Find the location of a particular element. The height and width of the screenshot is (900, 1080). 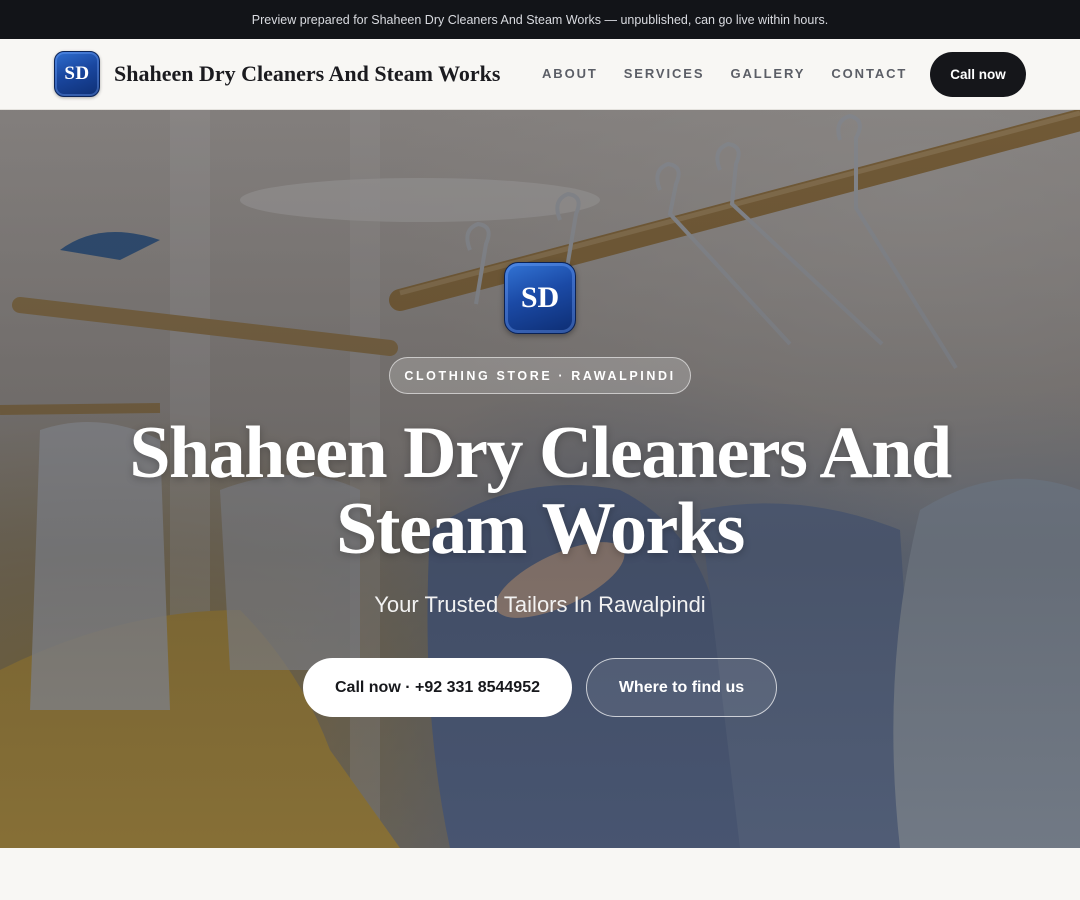

nav-contact: CONTACT is located at coordinates (869, 73).